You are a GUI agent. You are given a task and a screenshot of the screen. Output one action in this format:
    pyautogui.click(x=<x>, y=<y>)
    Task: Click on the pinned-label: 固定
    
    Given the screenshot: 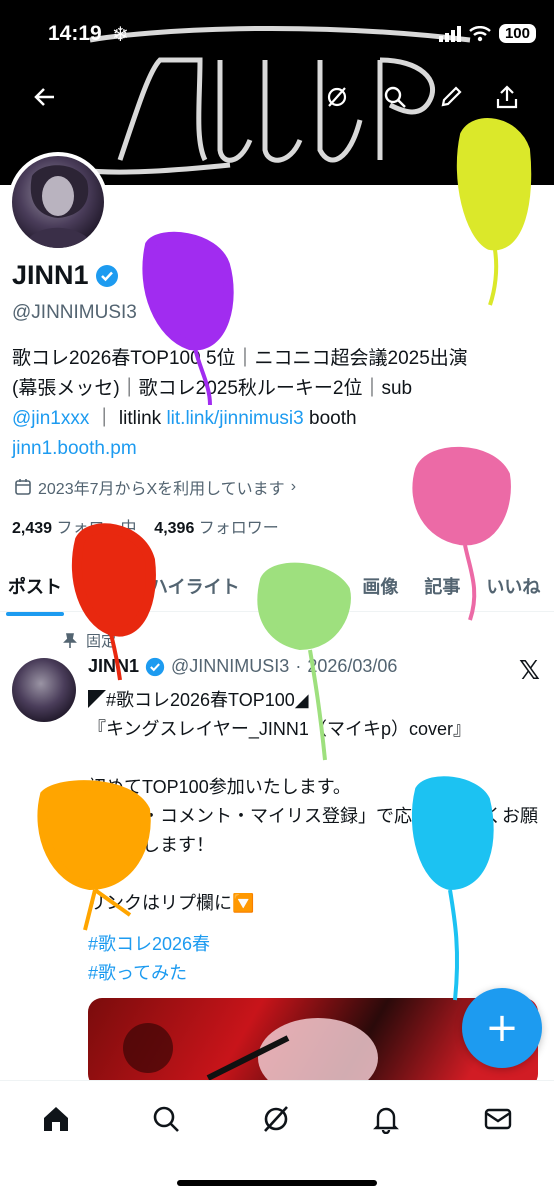 What is the action you would take?
    pyautogui.click(x=101, y=641)
    